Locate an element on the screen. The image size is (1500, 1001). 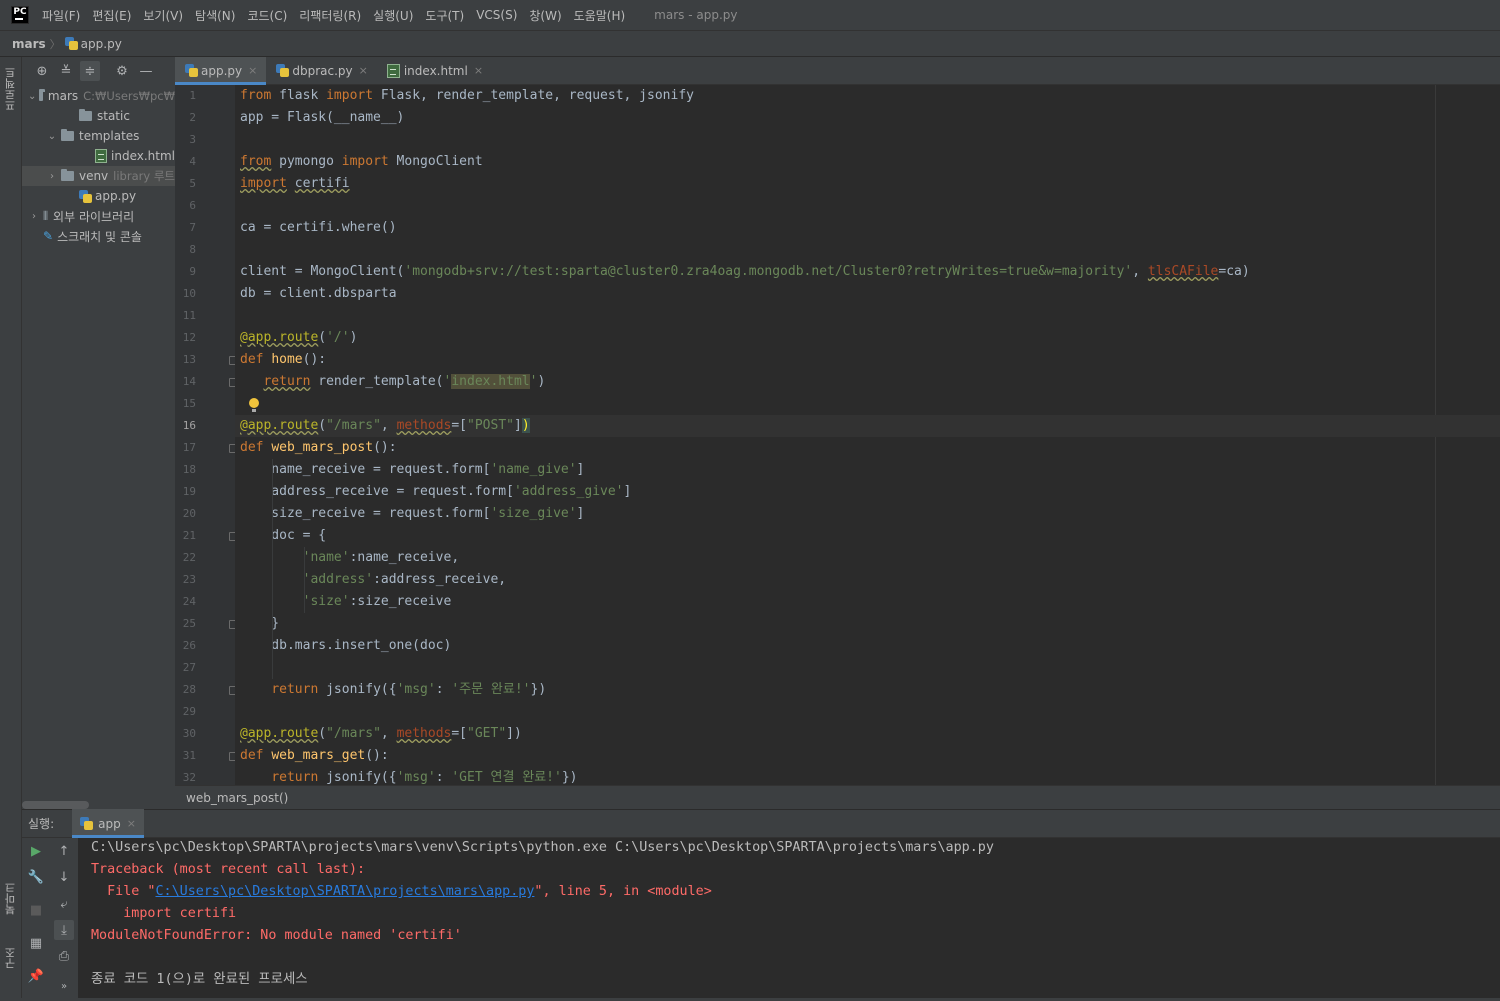
print-icon: ⎙ is located at coordinates (64, 956).